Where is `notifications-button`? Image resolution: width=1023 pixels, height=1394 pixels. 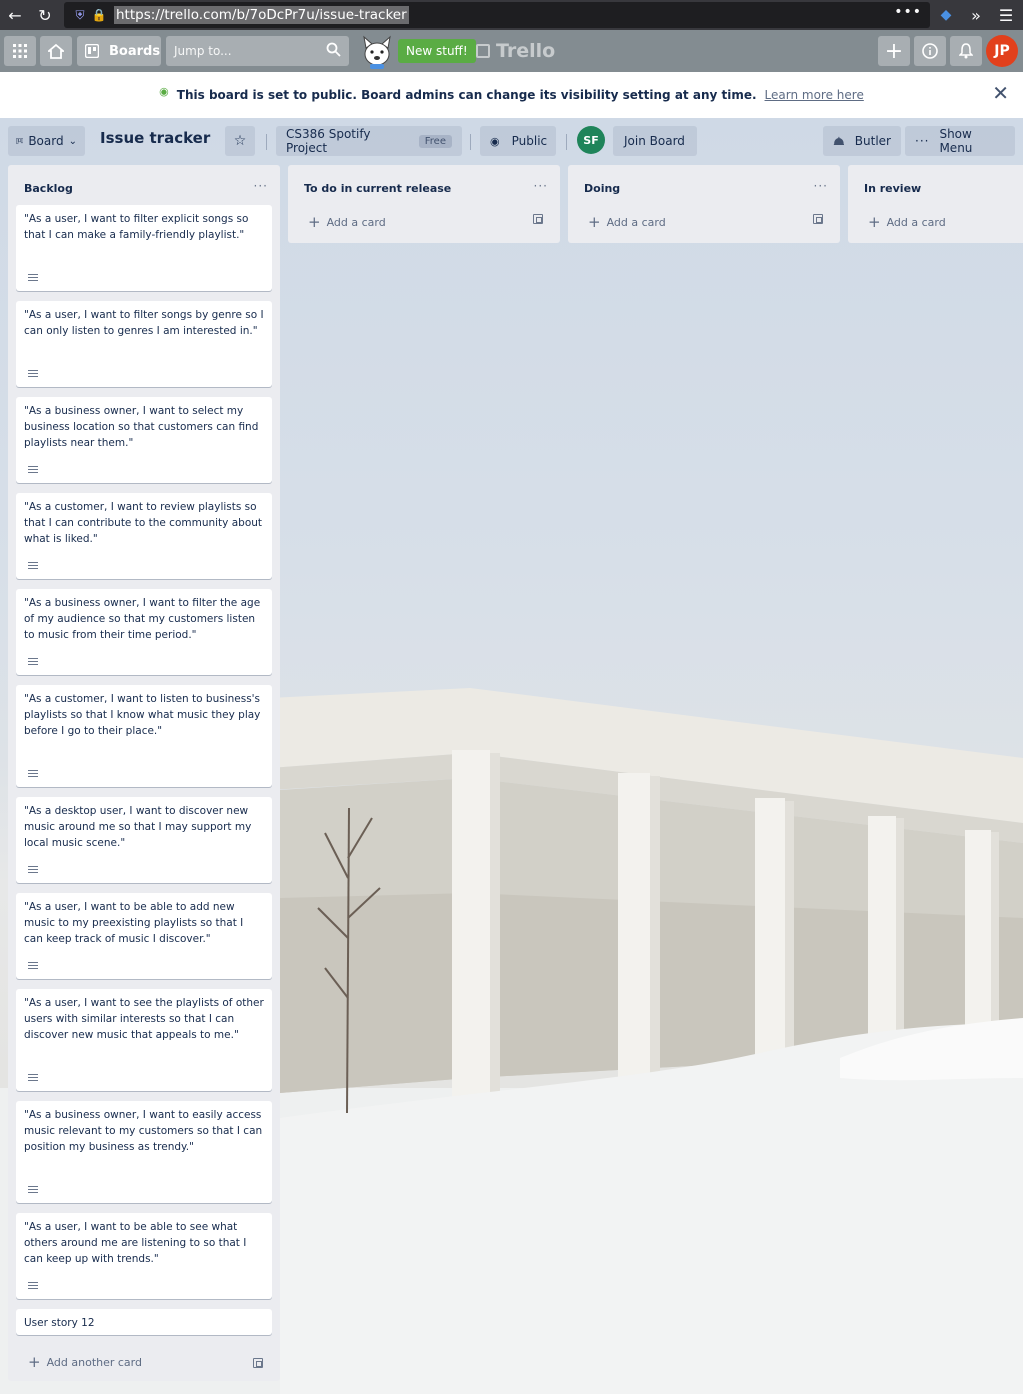 notifications-button is located at coordinates (966, 51).